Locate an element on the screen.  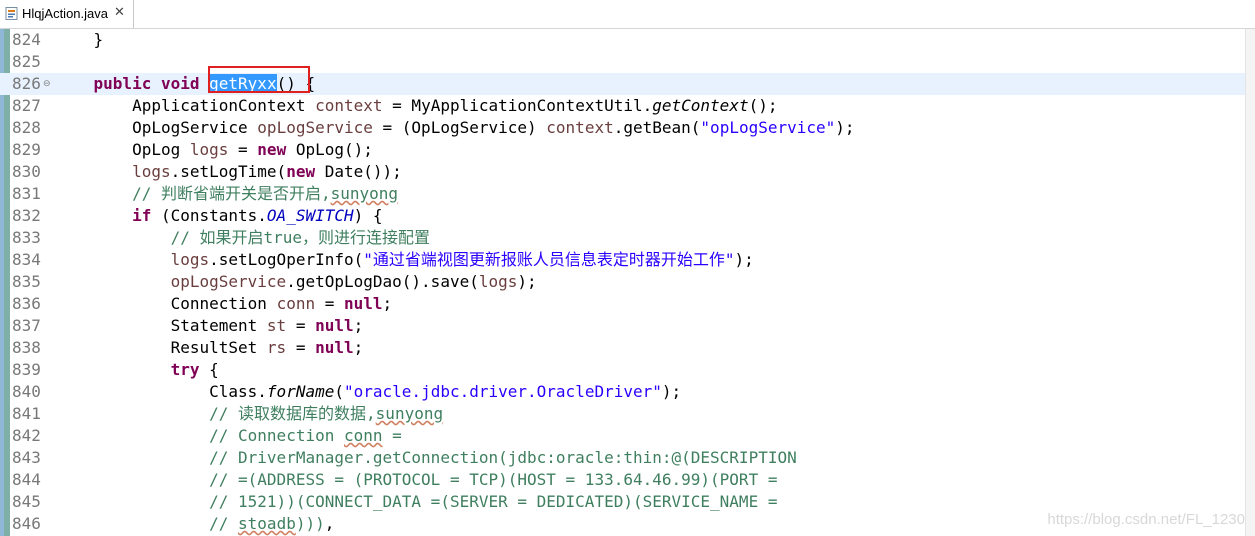
code-line: 826 ⊖ public void getRyxx() { is located at coordinates (622, 84).